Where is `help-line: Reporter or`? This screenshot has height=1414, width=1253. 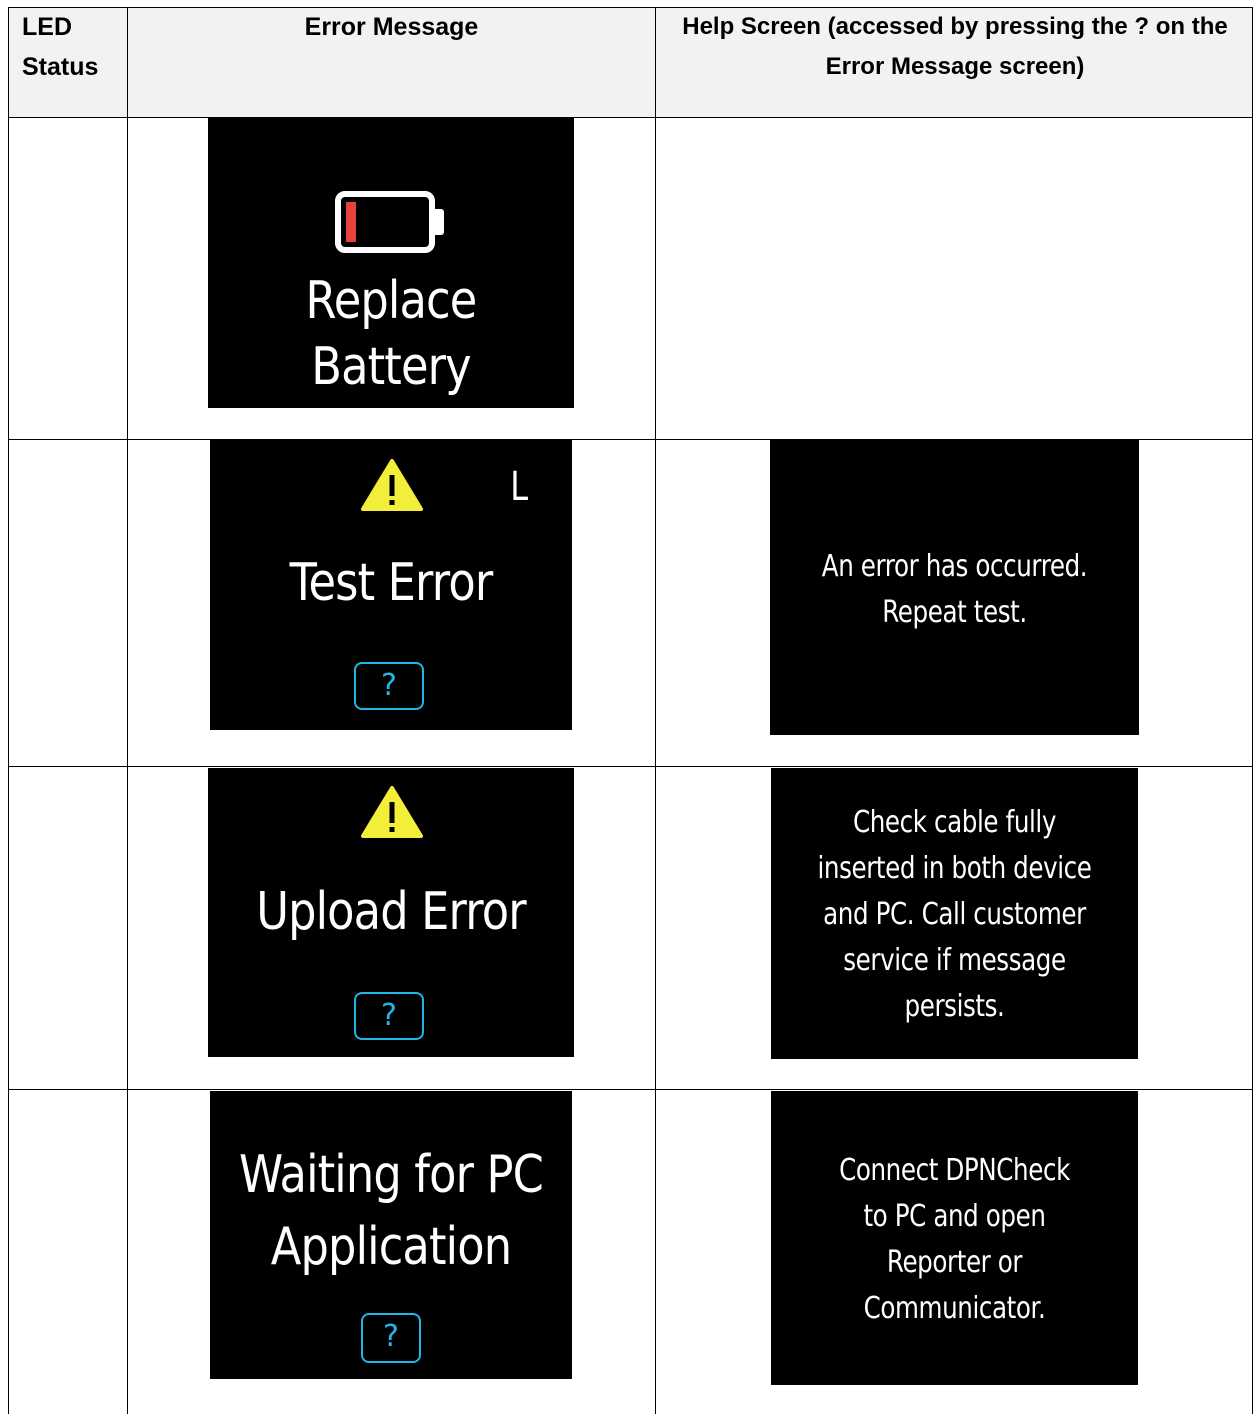 help-line: Reporter or is located at coordinates (954, 1262).